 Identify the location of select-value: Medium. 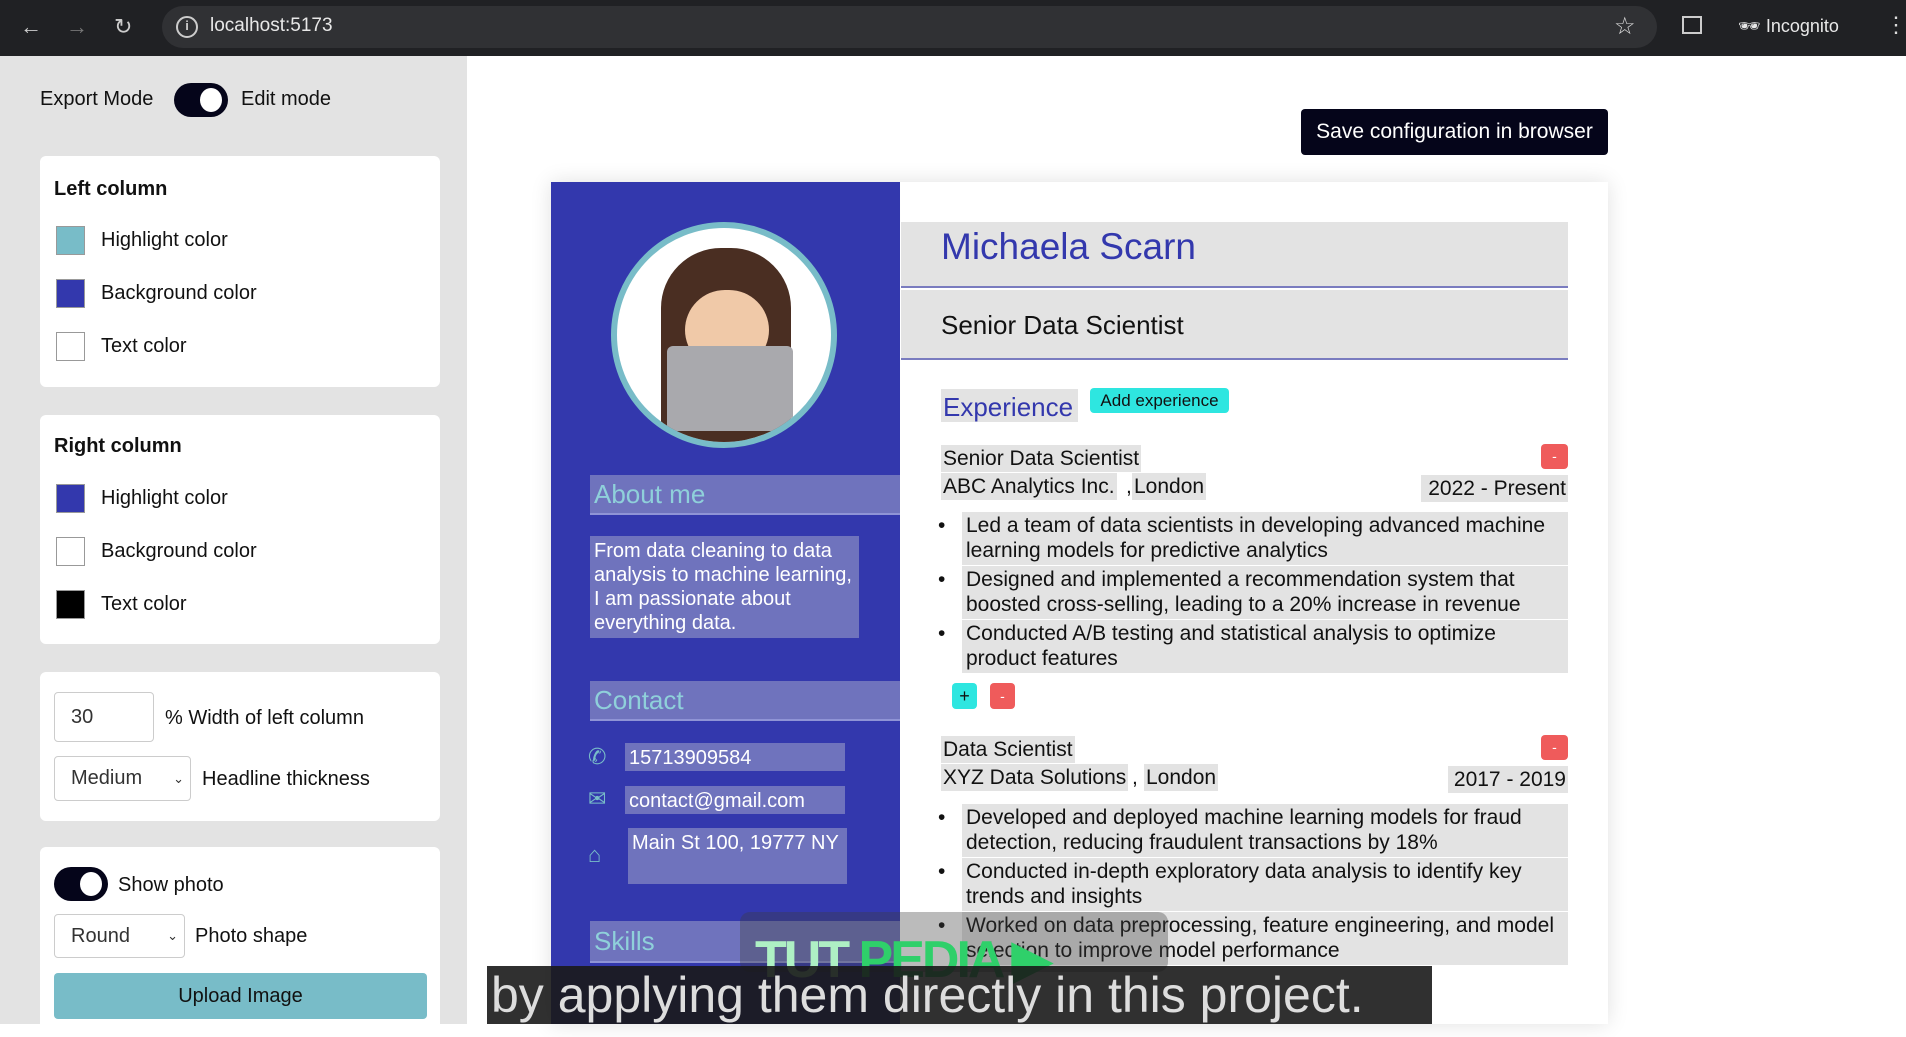
(107, 778).